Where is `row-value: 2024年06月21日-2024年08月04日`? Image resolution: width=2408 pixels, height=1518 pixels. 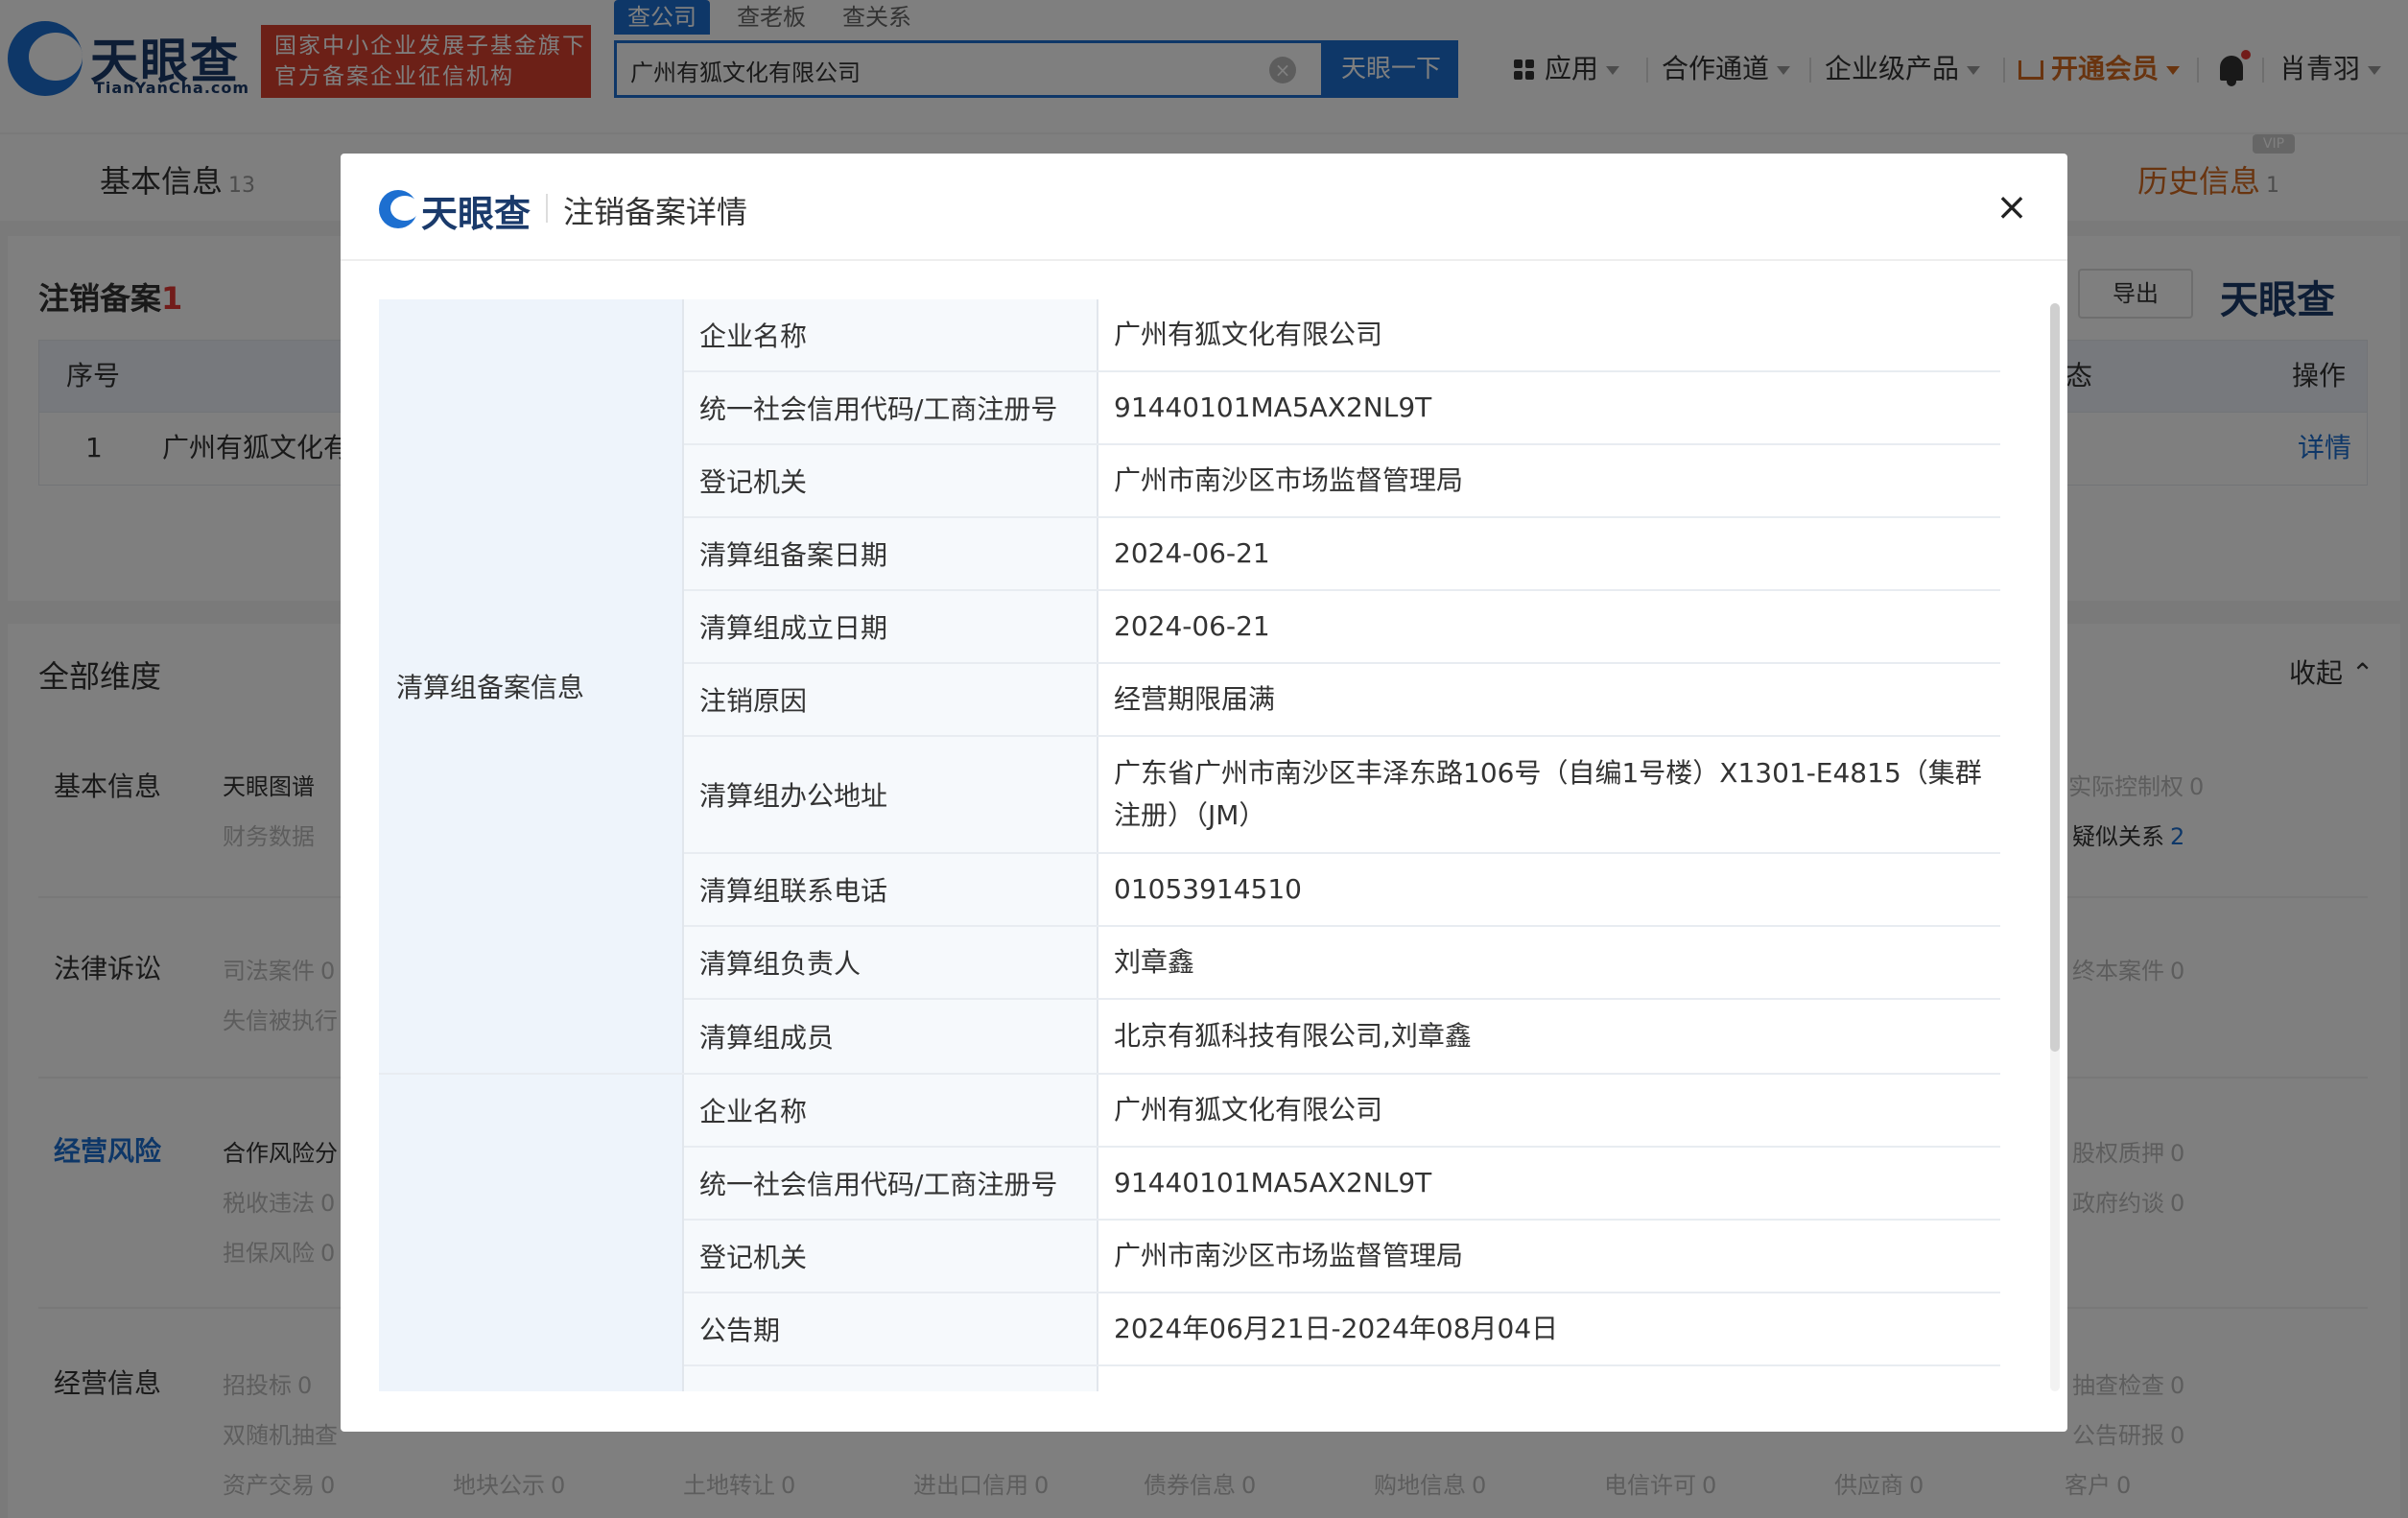 row-value: 2024年06月21日-2024年08月04日 is located at coordinates (1336, 1328).